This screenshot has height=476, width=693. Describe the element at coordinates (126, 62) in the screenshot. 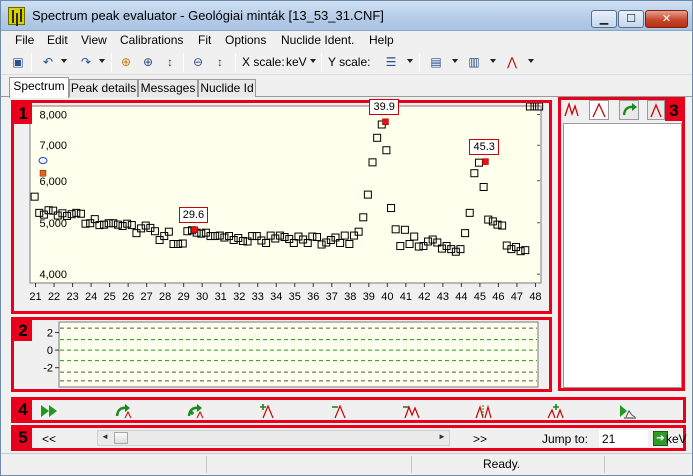

I see `zoom-region-button: ⊕` at that location.